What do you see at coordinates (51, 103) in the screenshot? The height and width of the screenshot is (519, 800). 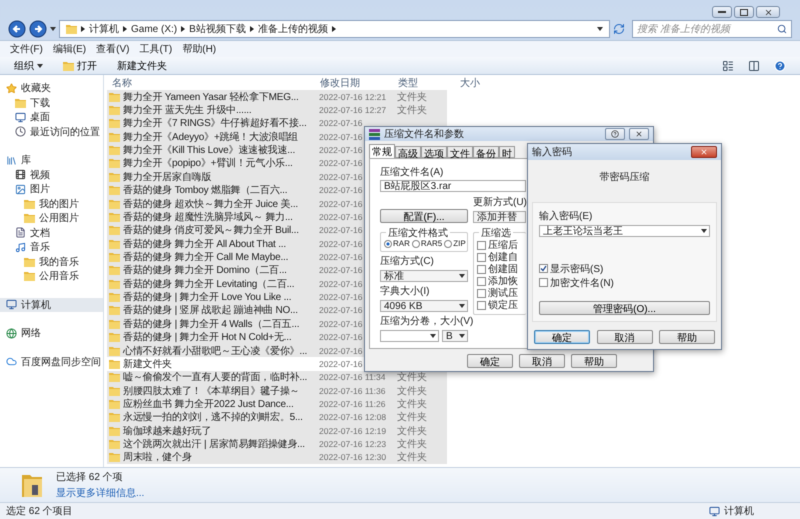 I see `sidebar-item: 下载` at bounding box center [51, 103].